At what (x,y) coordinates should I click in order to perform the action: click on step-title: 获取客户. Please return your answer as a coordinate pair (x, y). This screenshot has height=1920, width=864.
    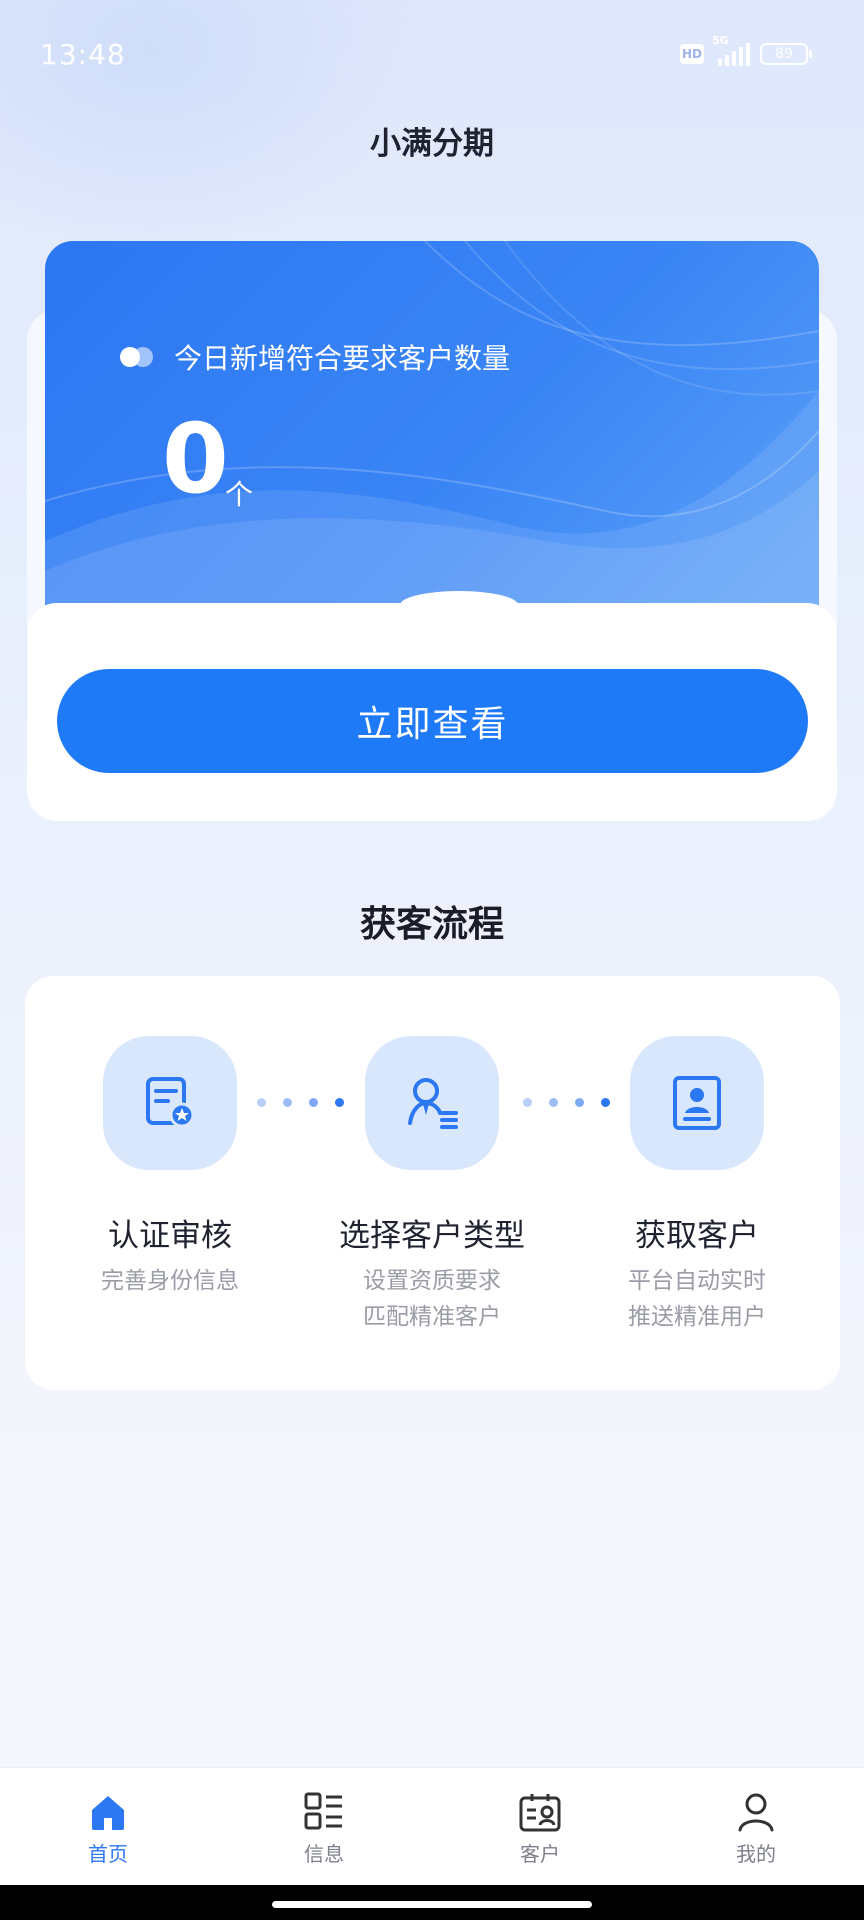
    Looking at the image, I should click on (697, 1236).